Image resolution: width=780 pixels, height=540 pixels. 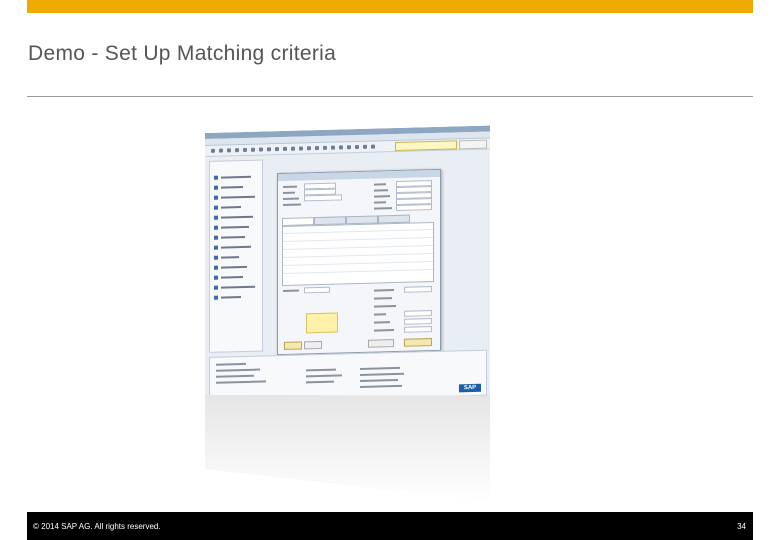 What do you see at coordinates (381, 343) in the screenshot?
I see `copy-from-button-graphic` at bounding box center [381, 343].